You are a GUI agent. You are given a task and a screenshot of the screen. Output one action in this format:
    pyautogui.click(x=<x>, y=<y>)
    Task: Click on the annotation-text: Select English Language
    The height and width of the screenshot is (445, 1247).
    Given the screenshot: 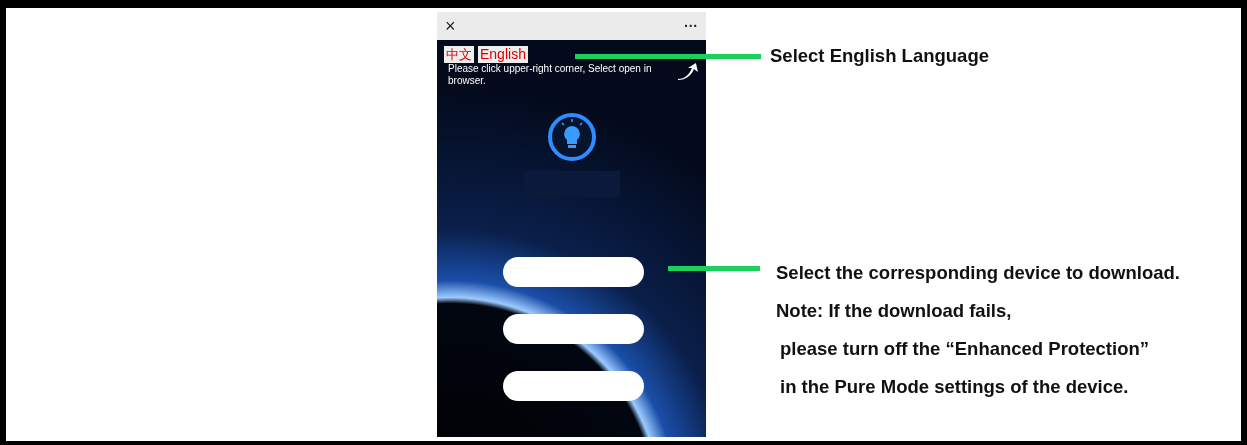 What is the action you would take?
    pyautogui.click(x=879, y=55)
    